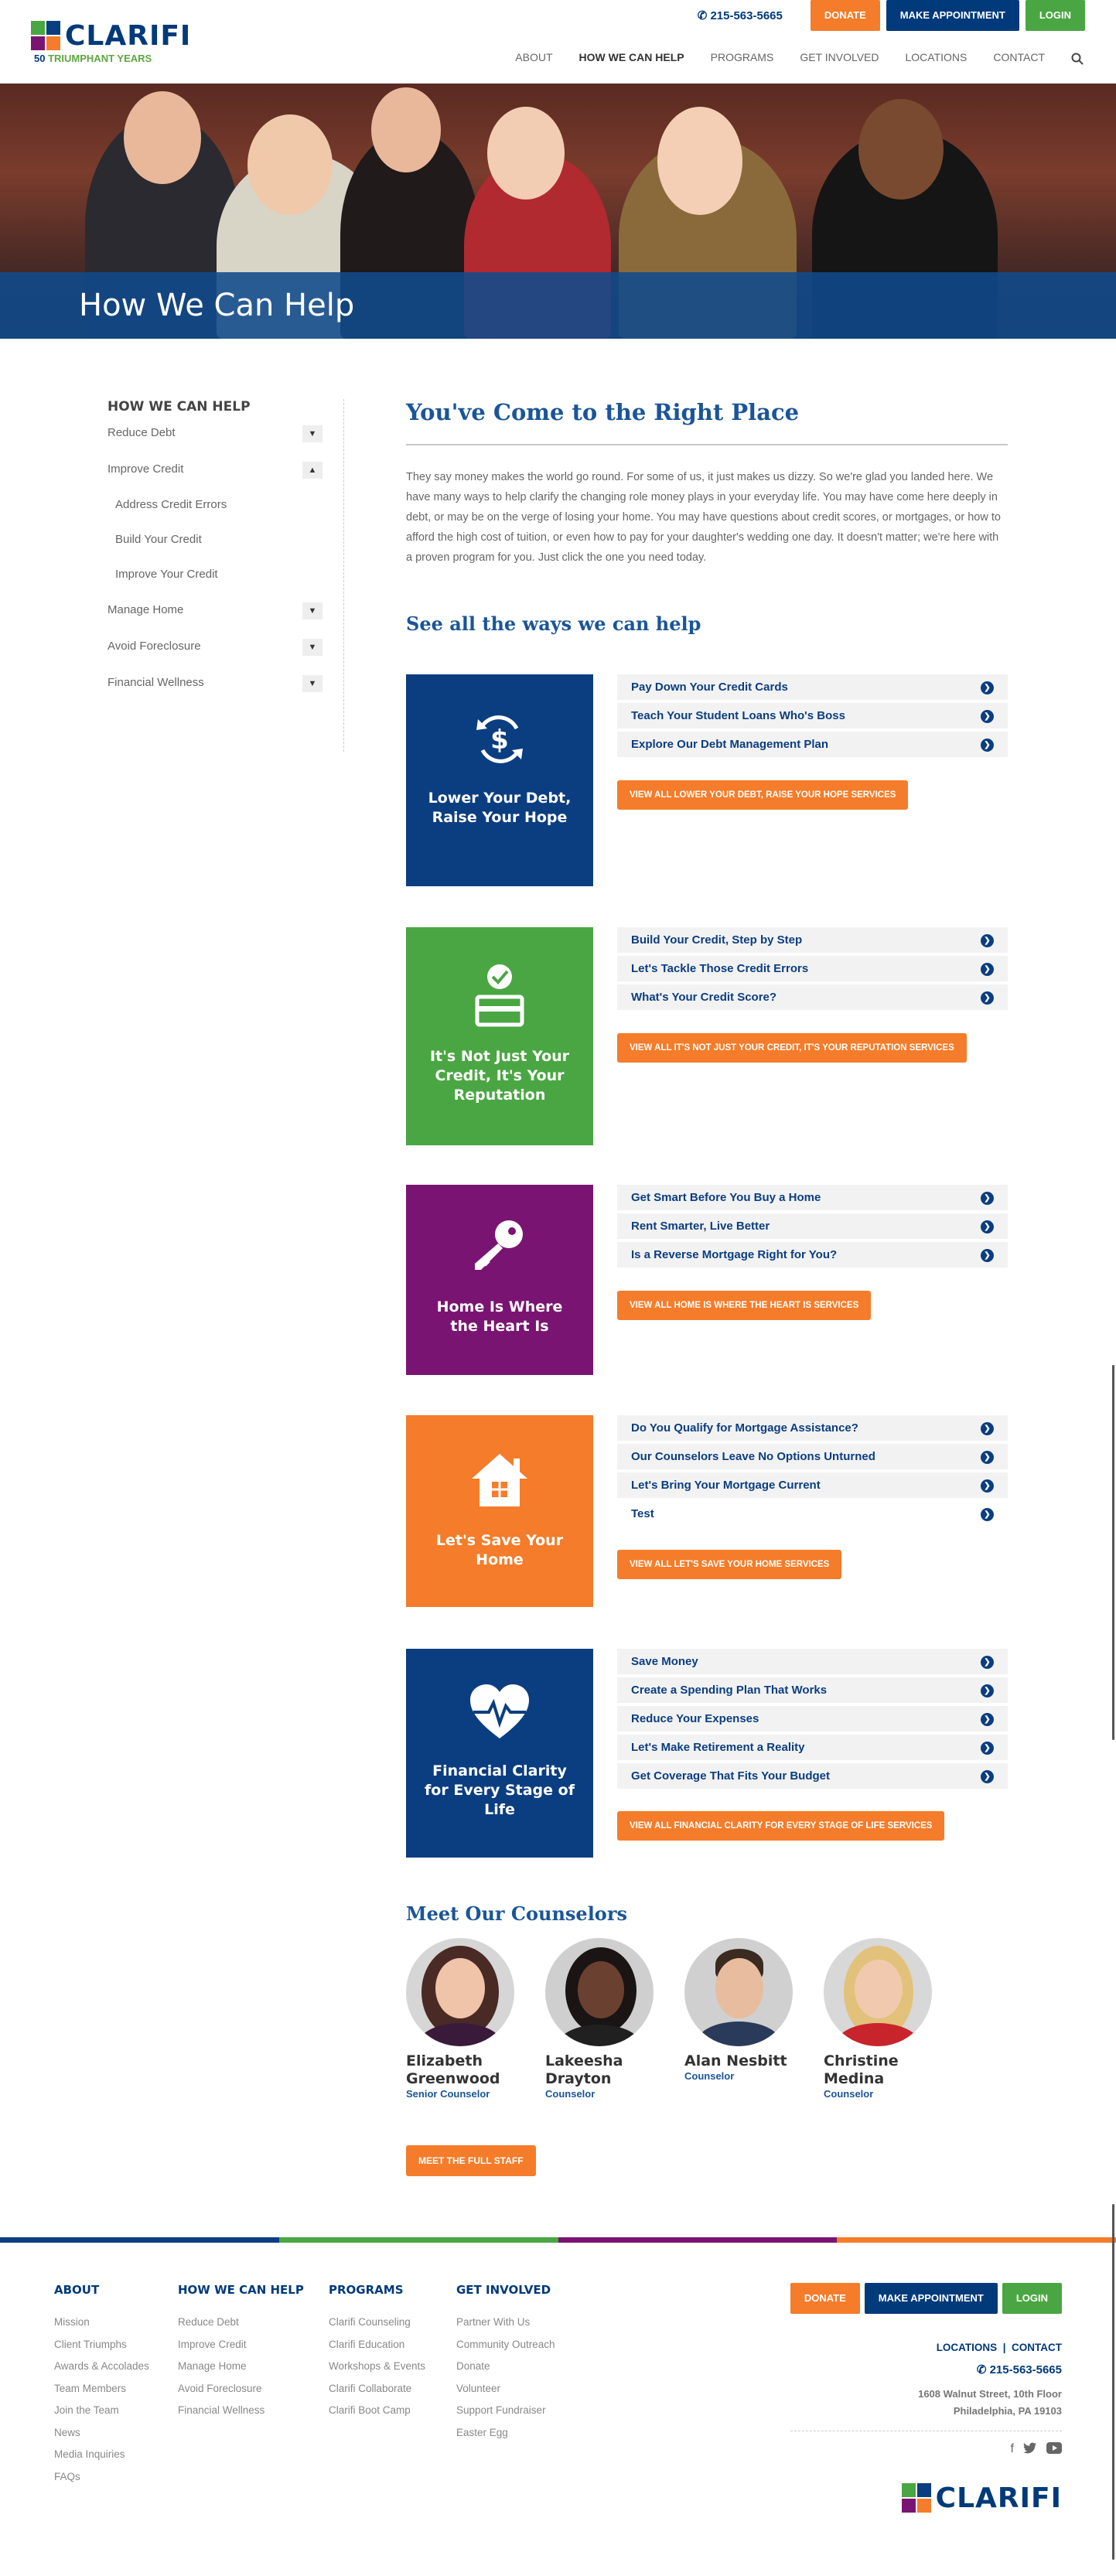 The width and height of the screenshot is (1116, 2576). I want to click on service-card: Let's Save Your Home, so click(500, 1511).